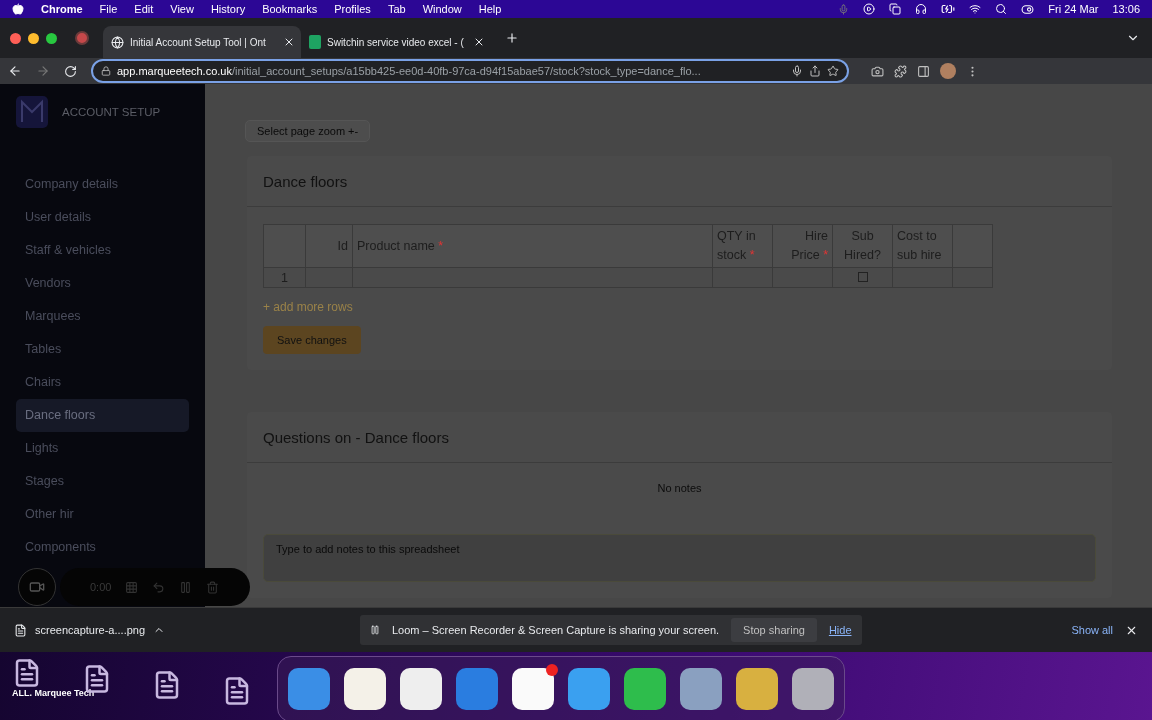 Image resolution: width=1152 pixels, height=720 pixels. Describe the element at coordinates (774, 630) in the screenshot. I see `stop-sharing-button: Stop sharing` at that location.